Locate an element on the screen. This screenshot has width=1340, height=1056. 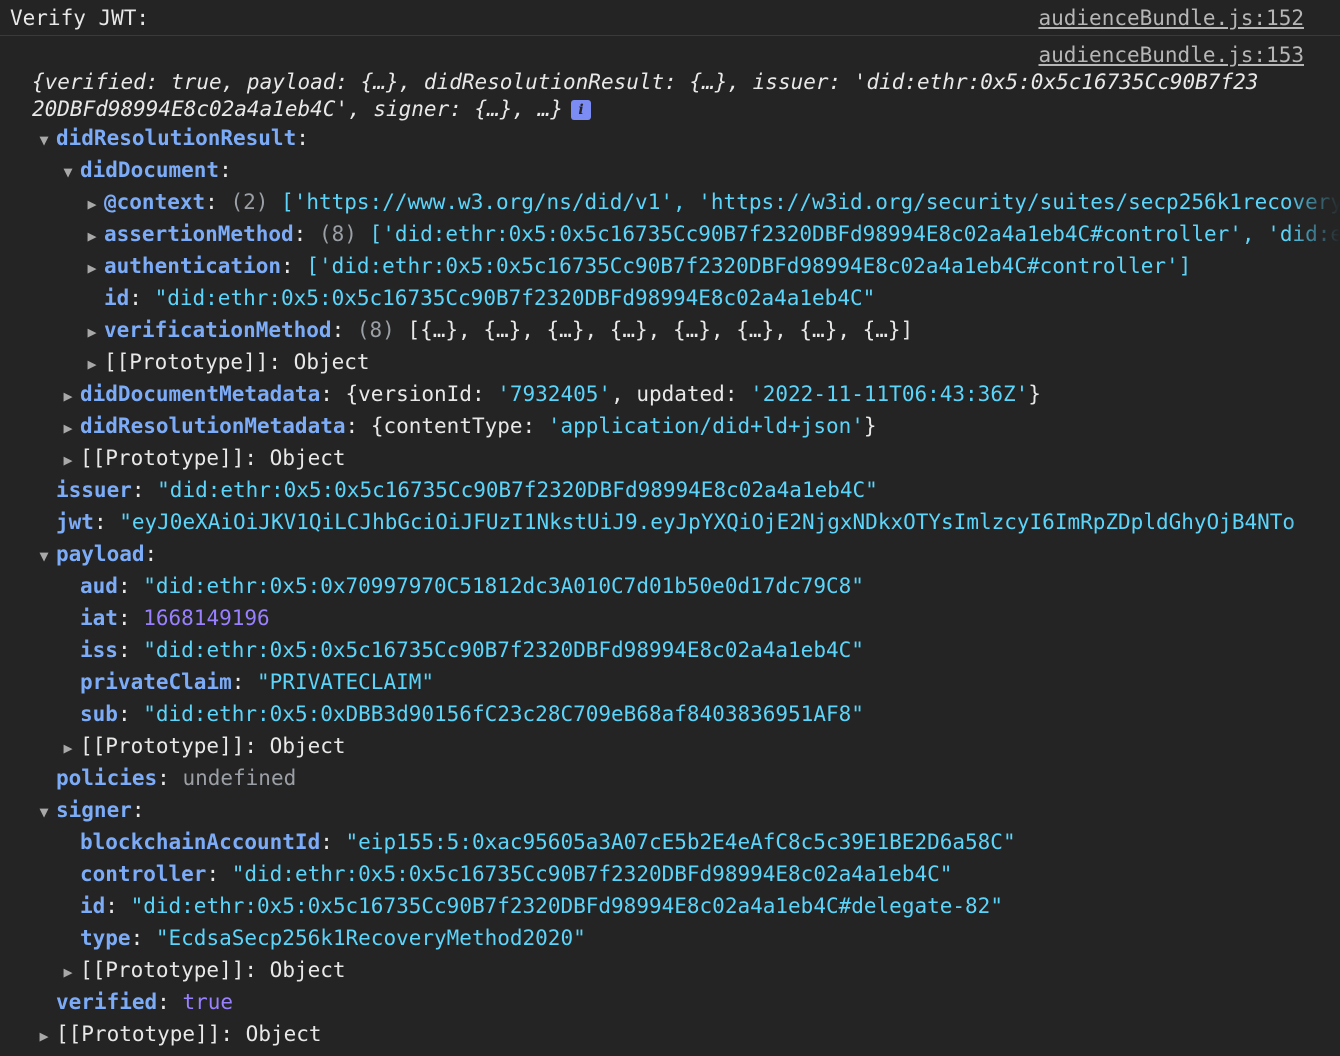
prop-root-prototype: ▶ [[Prototype]]: Object is located at coordinates (670, 1034).